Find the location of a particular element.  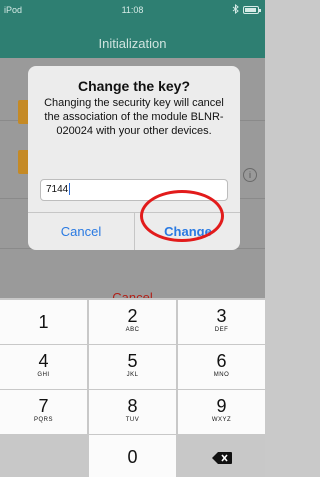

status-time: 11:08 is located at coordinates (132, 10).